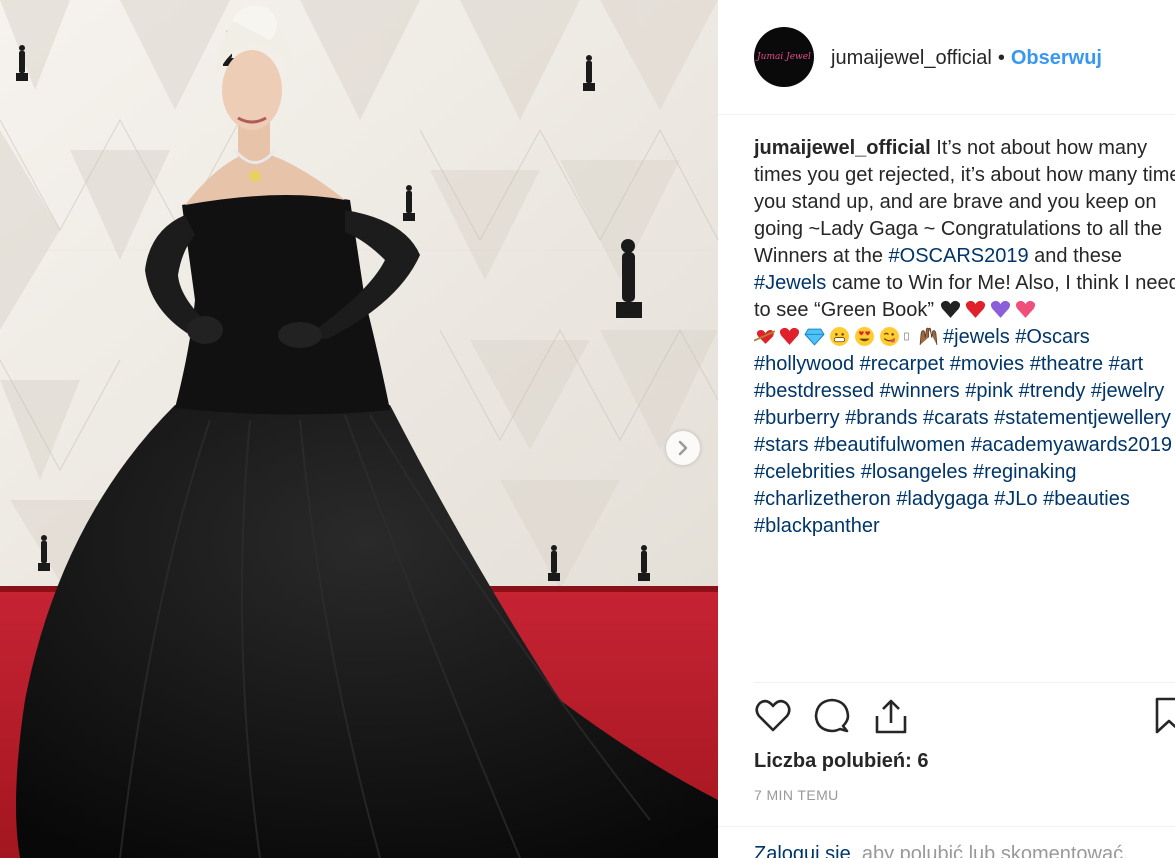 Image resolution: width=1175 pixels, height=858 pixels. I want to click on post-header: Jumai Jewel jumaijewel_official • Obserwuj, so click(946, 57).